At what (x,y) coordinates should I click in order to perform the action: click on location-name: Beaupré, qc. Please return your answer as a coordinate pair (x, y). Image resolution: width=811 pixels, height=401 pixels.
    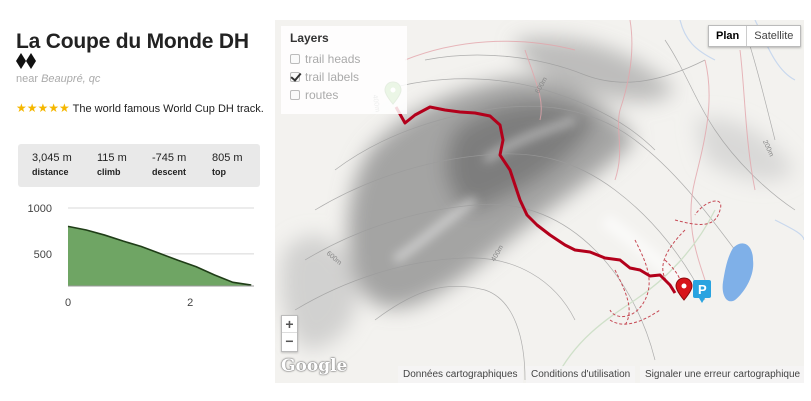
    Looking at the image, I should click on (71, 79).